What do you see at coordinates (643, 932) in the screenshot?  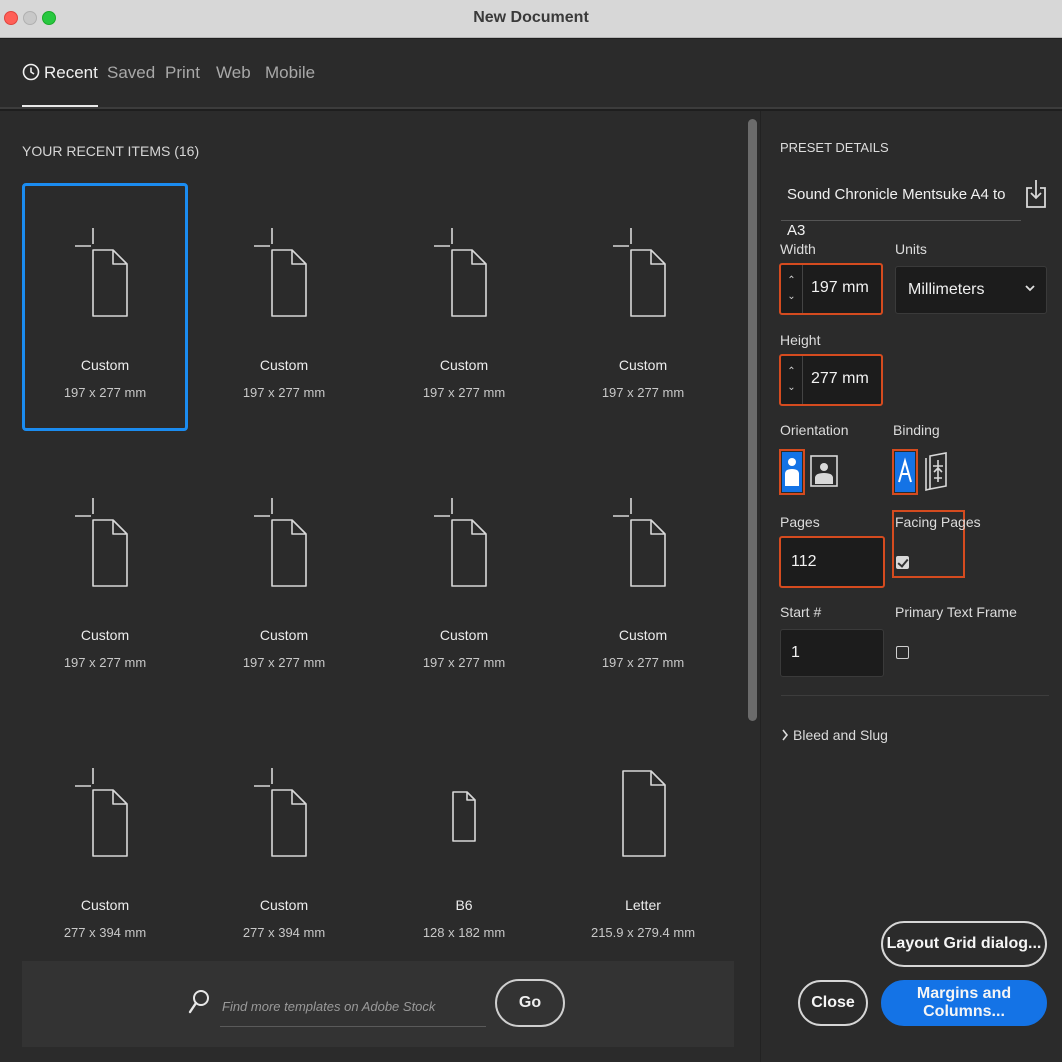 I see `item-size: 215.9 x 279.4 mm` at bounding box center [643, 932].